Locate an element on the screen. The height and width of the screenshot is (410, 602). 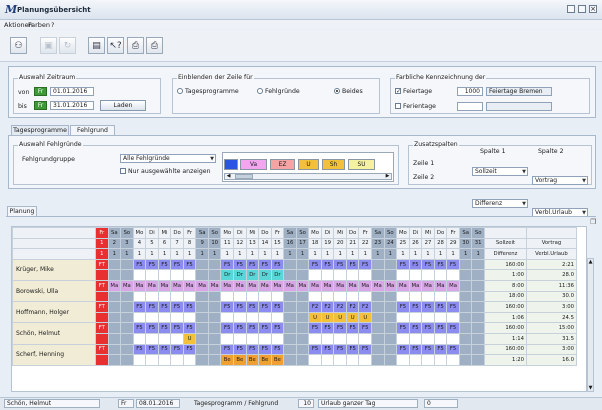
radio-fehlgruende: Fehlgründe is located at coordinates (278, 91).